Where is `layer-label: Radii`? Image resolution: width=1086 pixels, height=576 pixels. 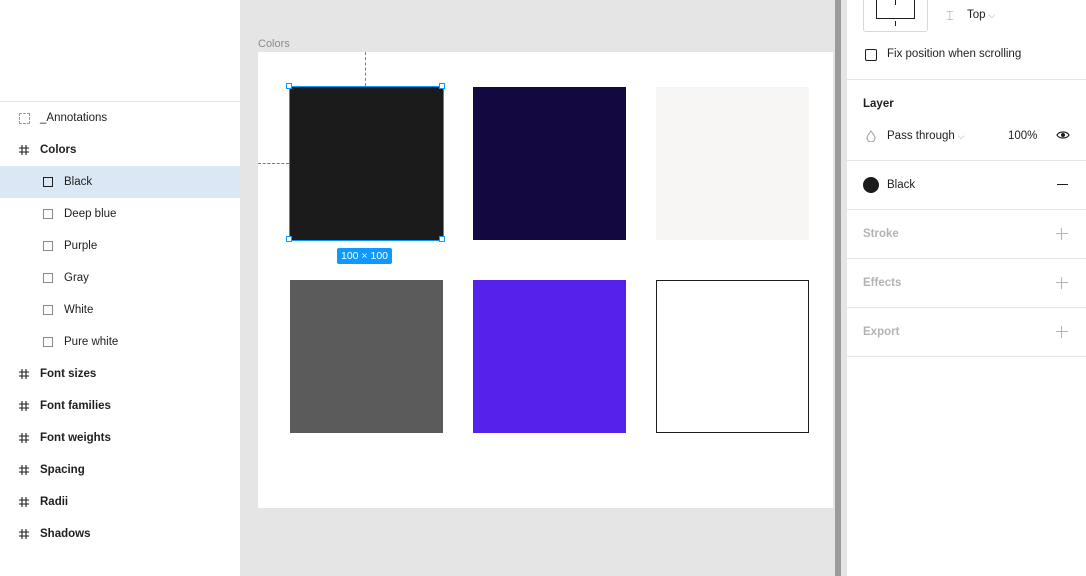 layer-label: Radii is located at coordinates (54, 502).